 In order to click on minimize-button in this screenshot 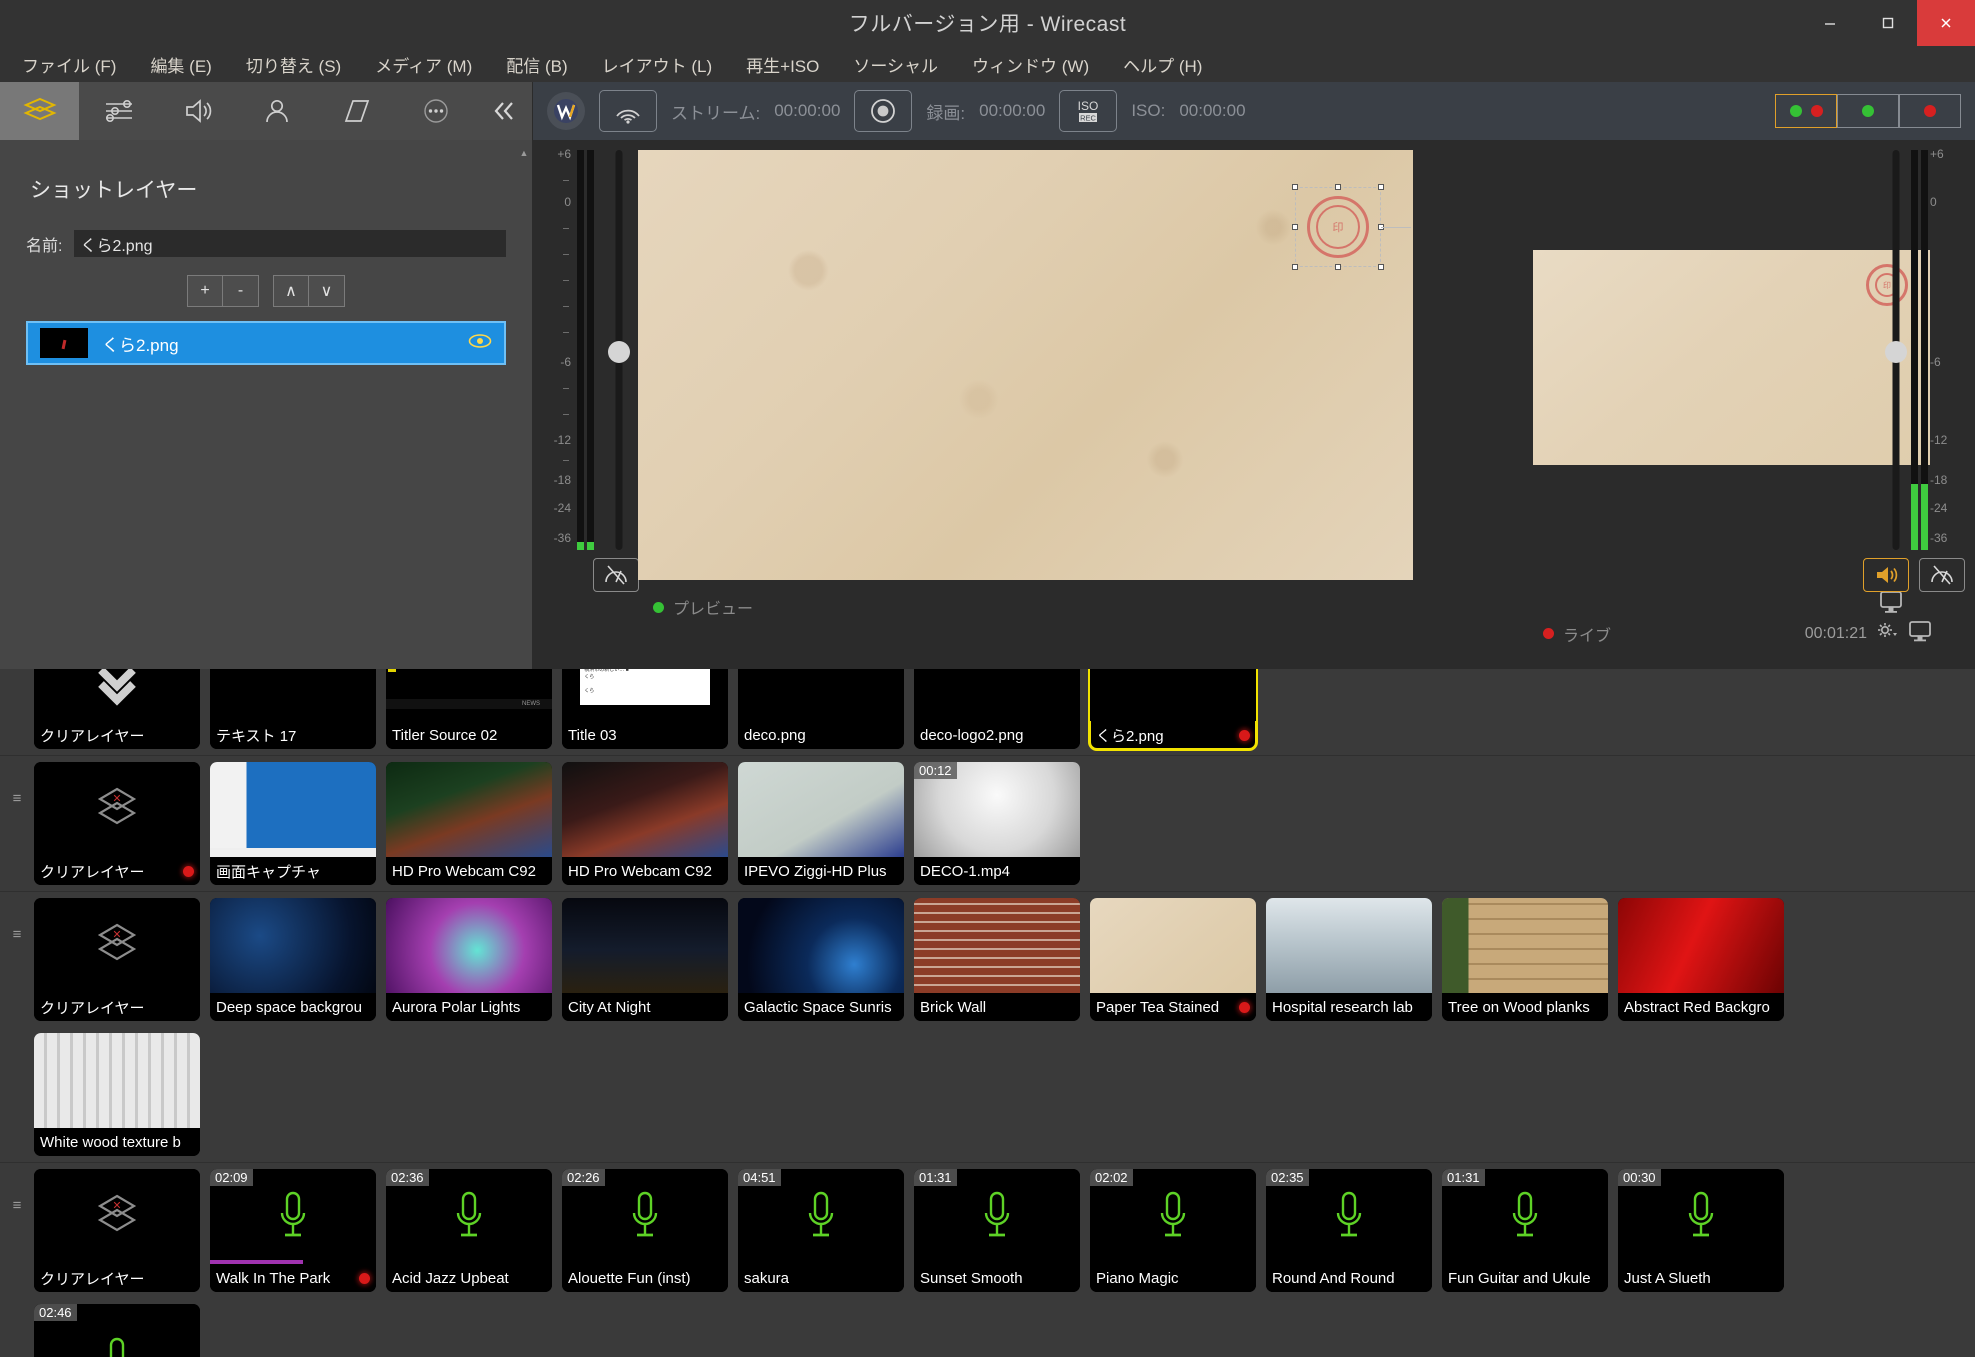, I will do `click(1830, 23)`.